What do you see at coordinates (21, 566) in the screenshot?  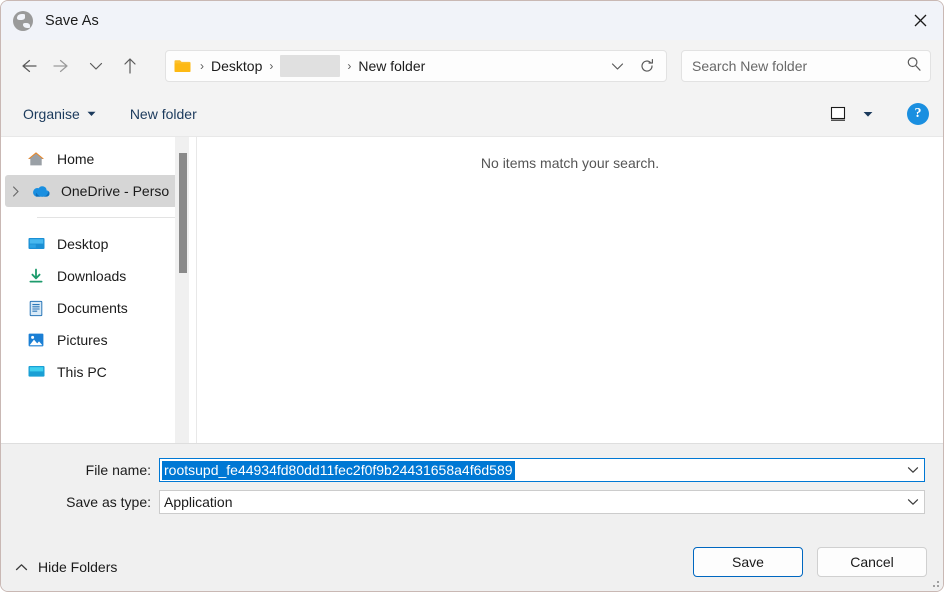 I see `chevron-up-icon` at bounding box center [21, 566].